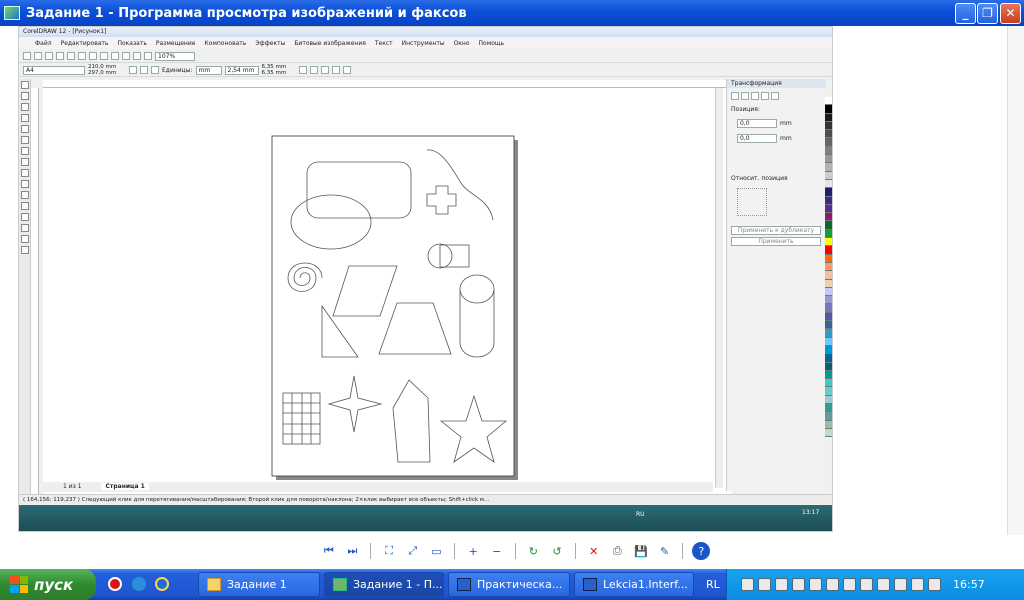 The image size is (1024, 600). I want to click on portrait-icon, so click(133, 70).